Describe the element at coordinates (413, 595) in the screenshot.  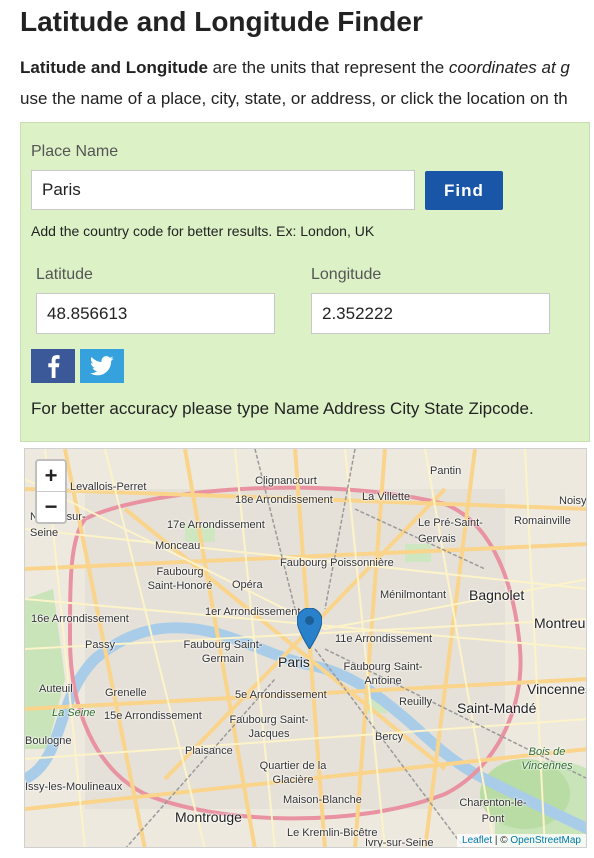
I see `map-label: Ménilmontant` at that location.